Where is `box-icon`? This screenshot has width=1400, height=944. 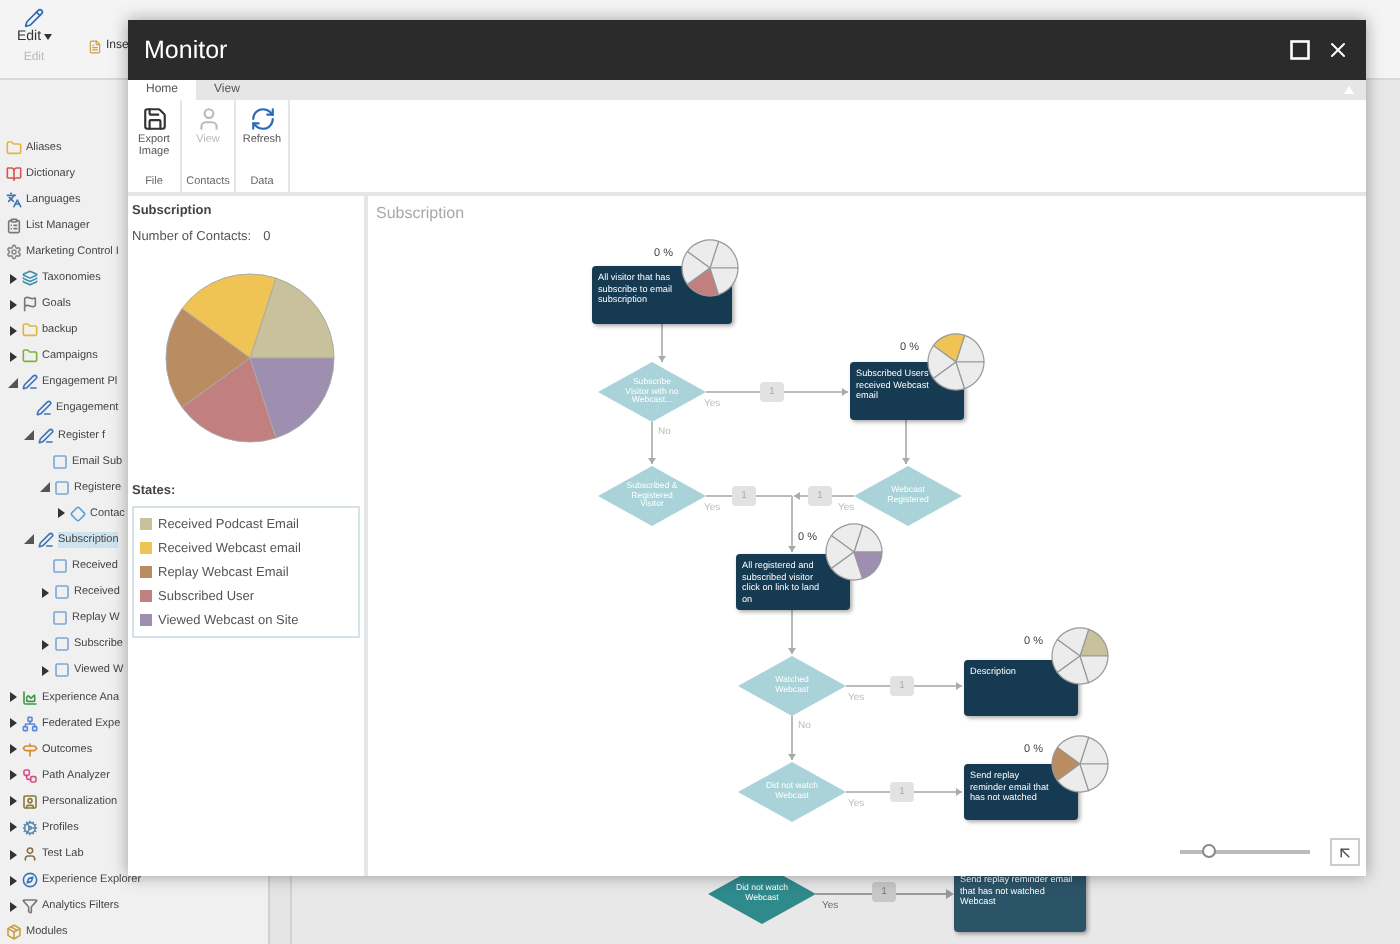 box-icon is located at coordinates (14, 932).